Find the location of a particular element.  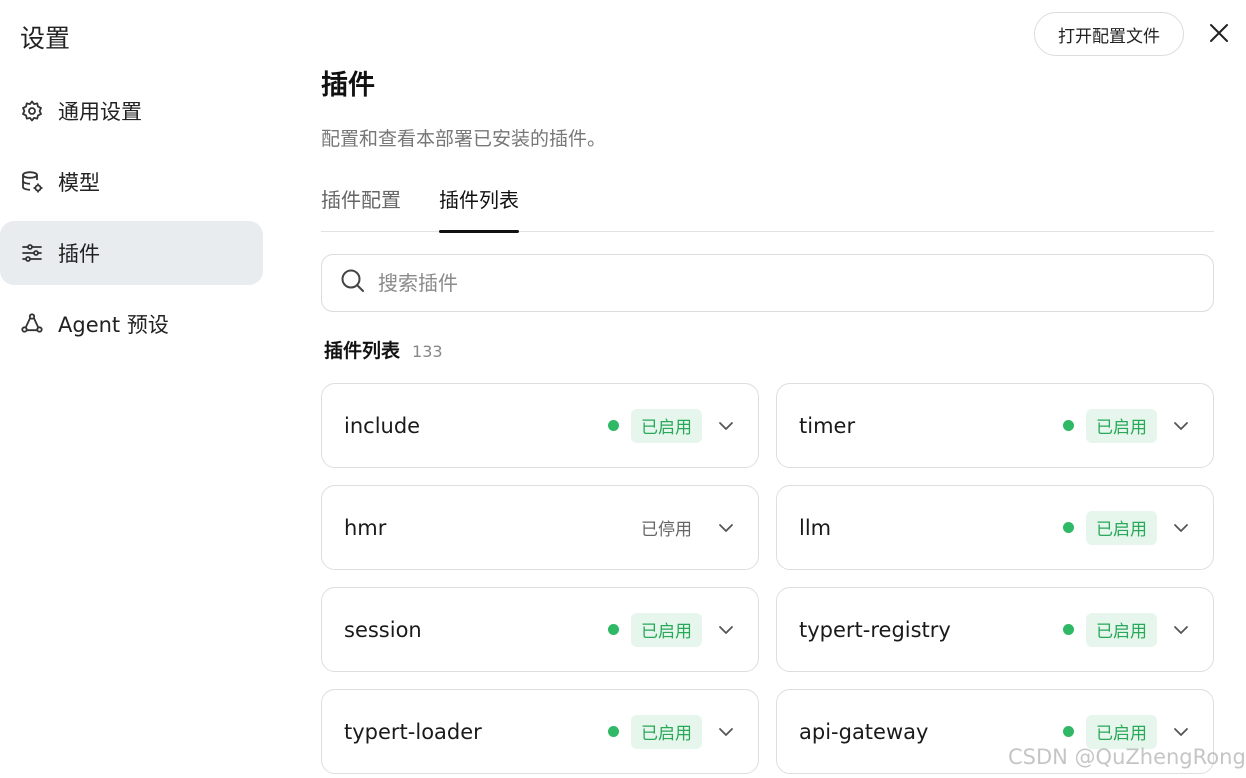

search-box is located at coordinates (767, 283).